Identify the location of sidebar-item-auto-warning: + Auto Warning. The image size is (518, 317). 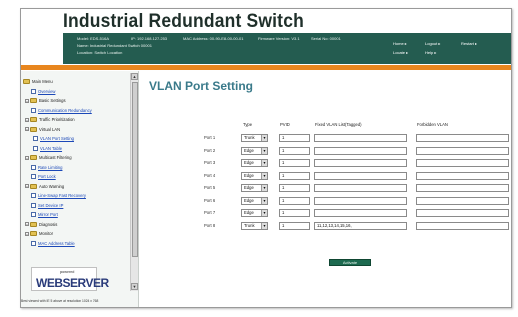
(44, 187).